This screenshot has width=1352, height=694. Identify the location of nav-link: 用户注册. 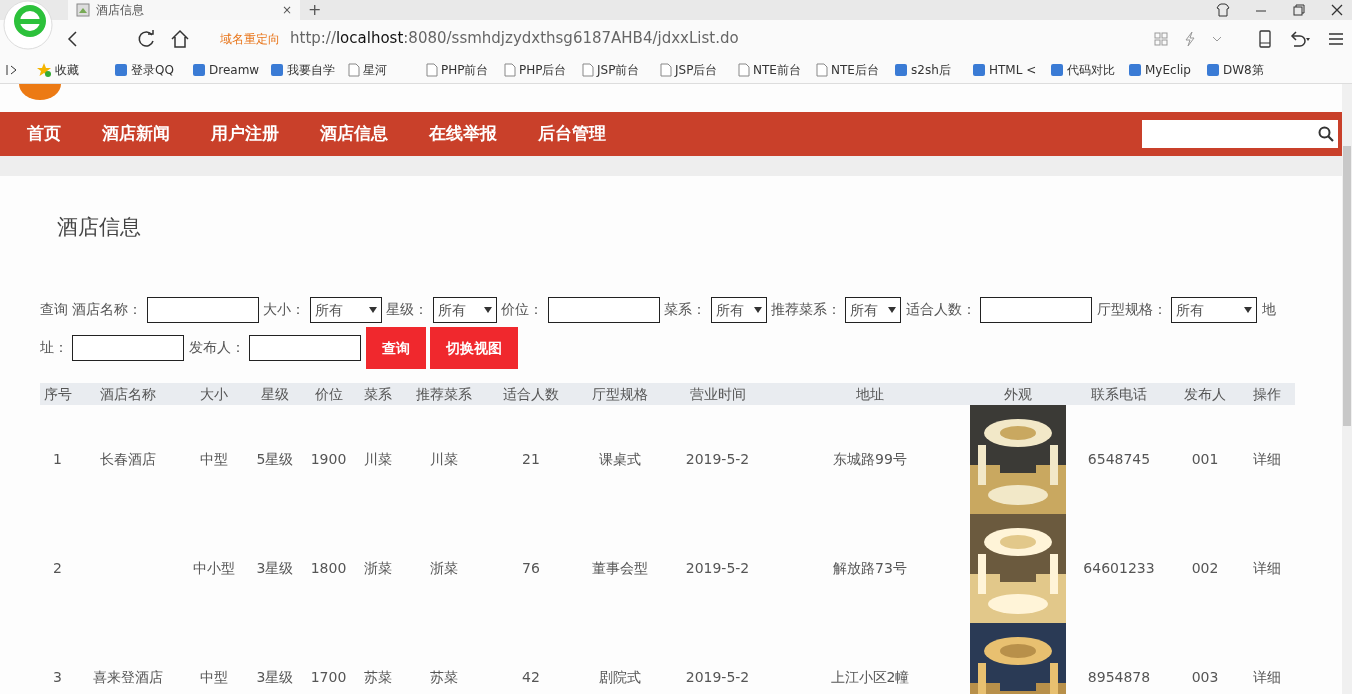
(245, 134).